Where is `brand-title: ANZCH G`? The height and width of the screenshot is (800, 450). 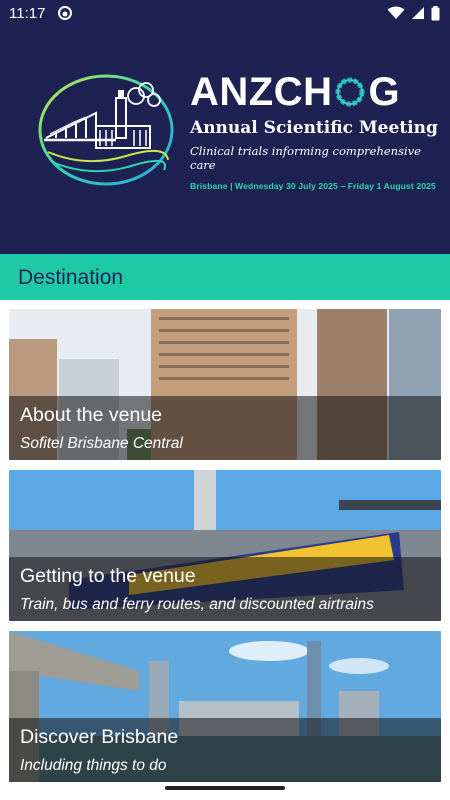 brand-title: ANZCH G is located at coordinates (320, 92).